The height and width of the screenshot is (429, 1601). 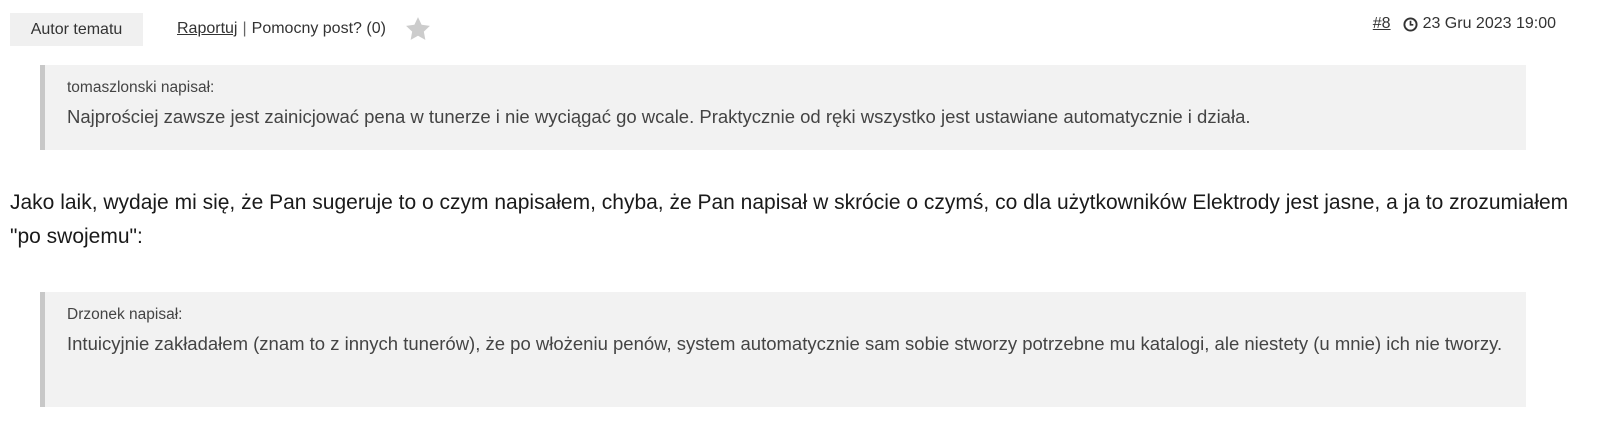 I want to click on post-actions: Raportuj | Pomocny post? (0), so click(x=304, y=29).